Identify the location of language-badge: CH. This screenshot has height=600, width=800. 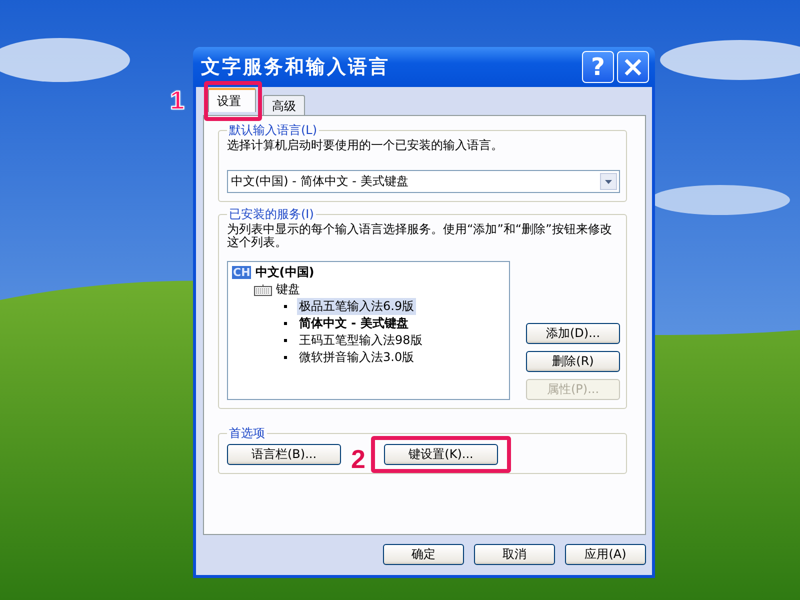
(242, 272).